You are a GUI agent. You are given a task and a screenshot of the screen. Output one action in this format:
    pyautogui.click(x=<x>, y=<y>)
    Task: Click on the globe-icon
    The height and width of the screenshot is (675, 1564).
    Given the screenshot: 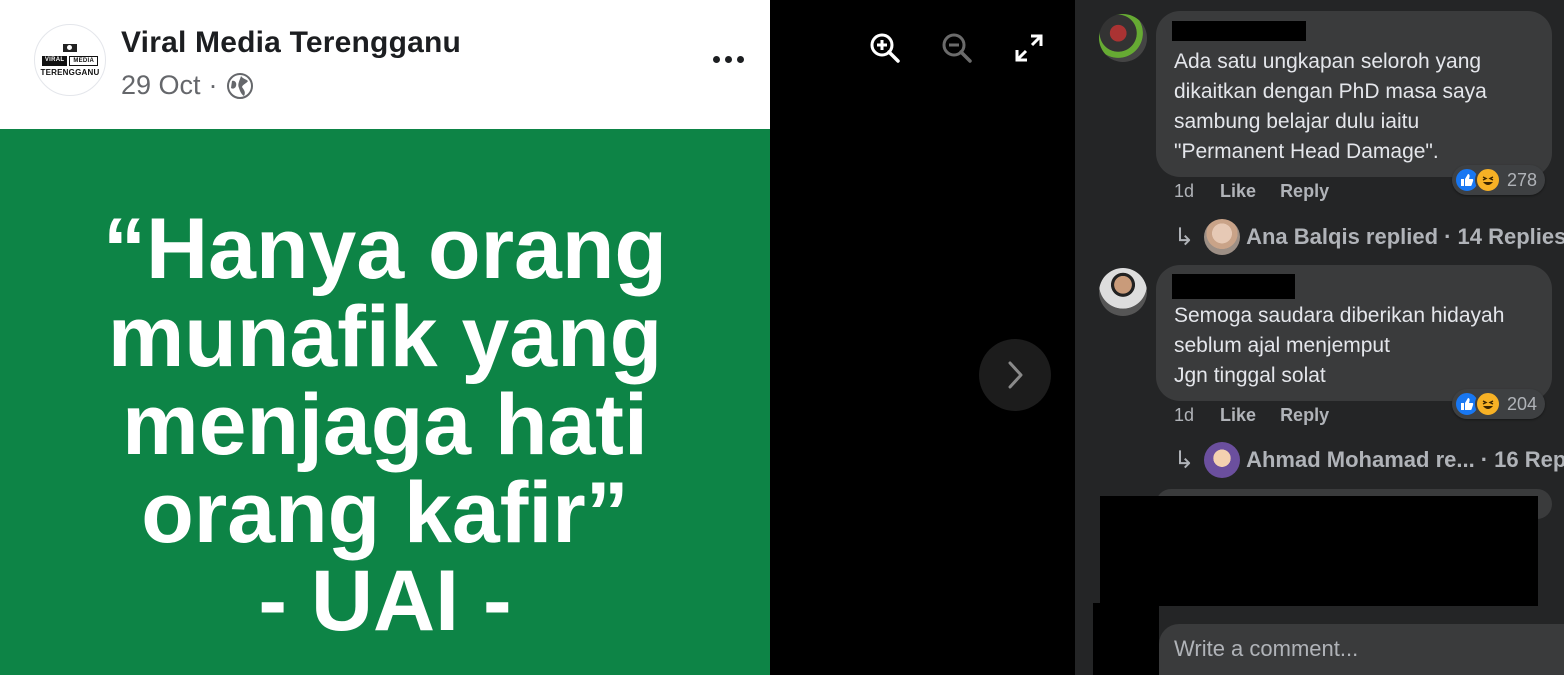 What is the action you would take?
    pyautogui.click(x=239, y=85)
    